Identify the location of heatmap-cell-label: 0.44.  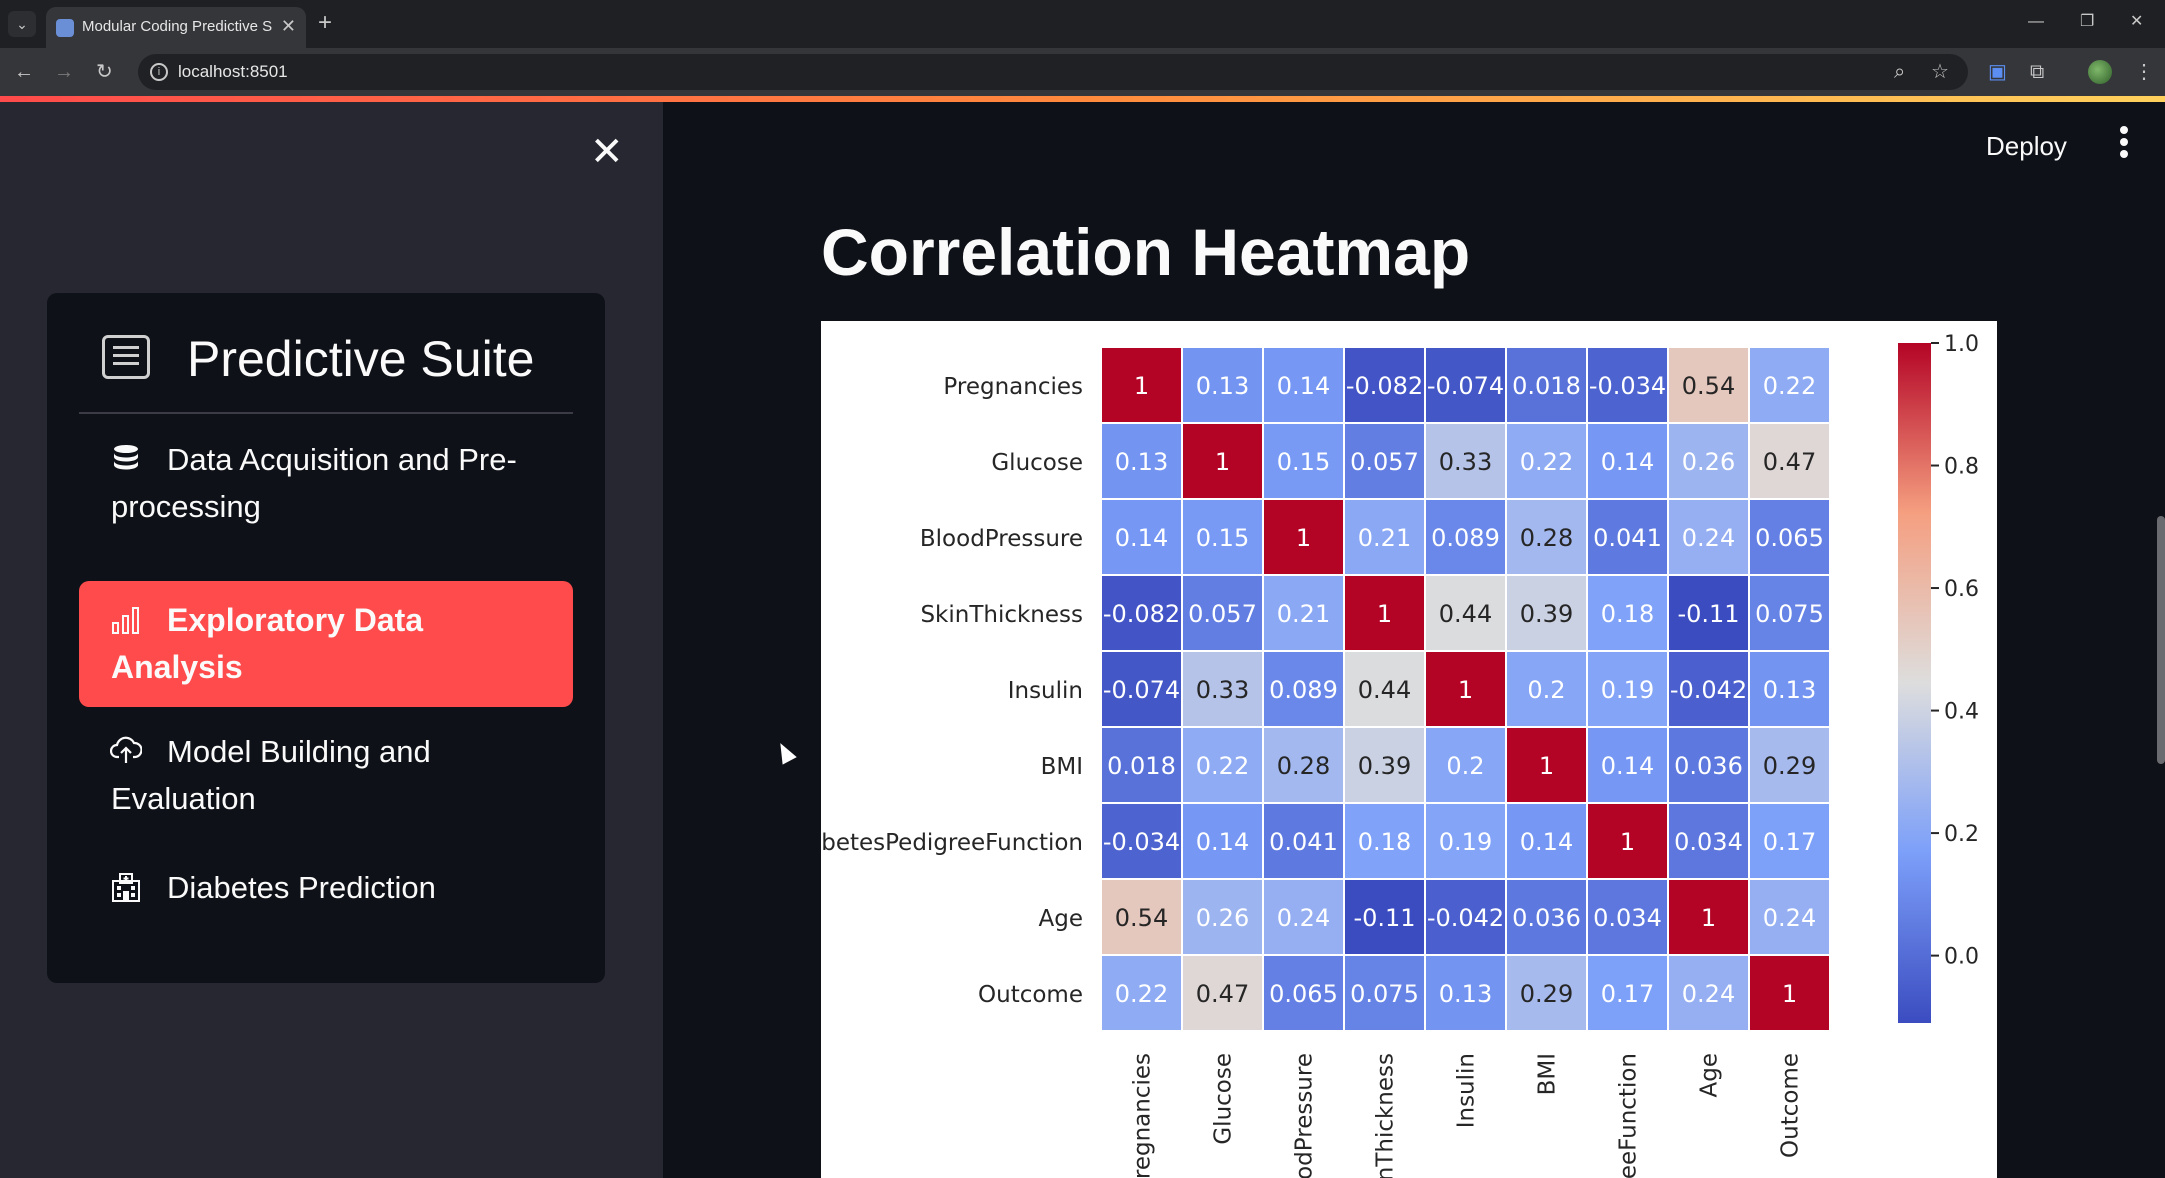
(1384, 690).